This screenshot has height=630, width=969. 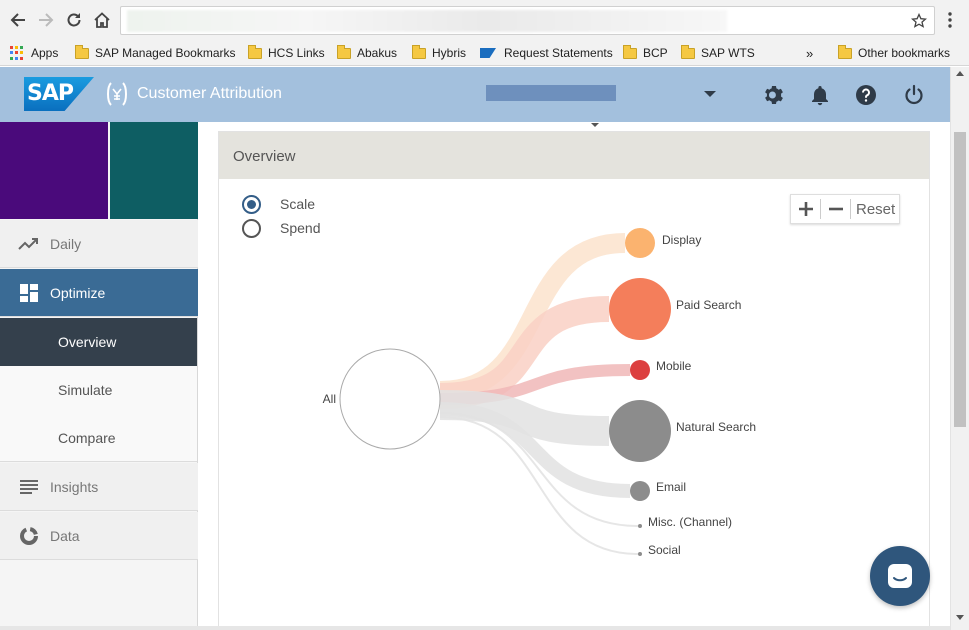 What do you see at coordinates (873, 209) in the screenshot?
I see `zoom-reset-button: Reset` at bounding box center [873, 209].